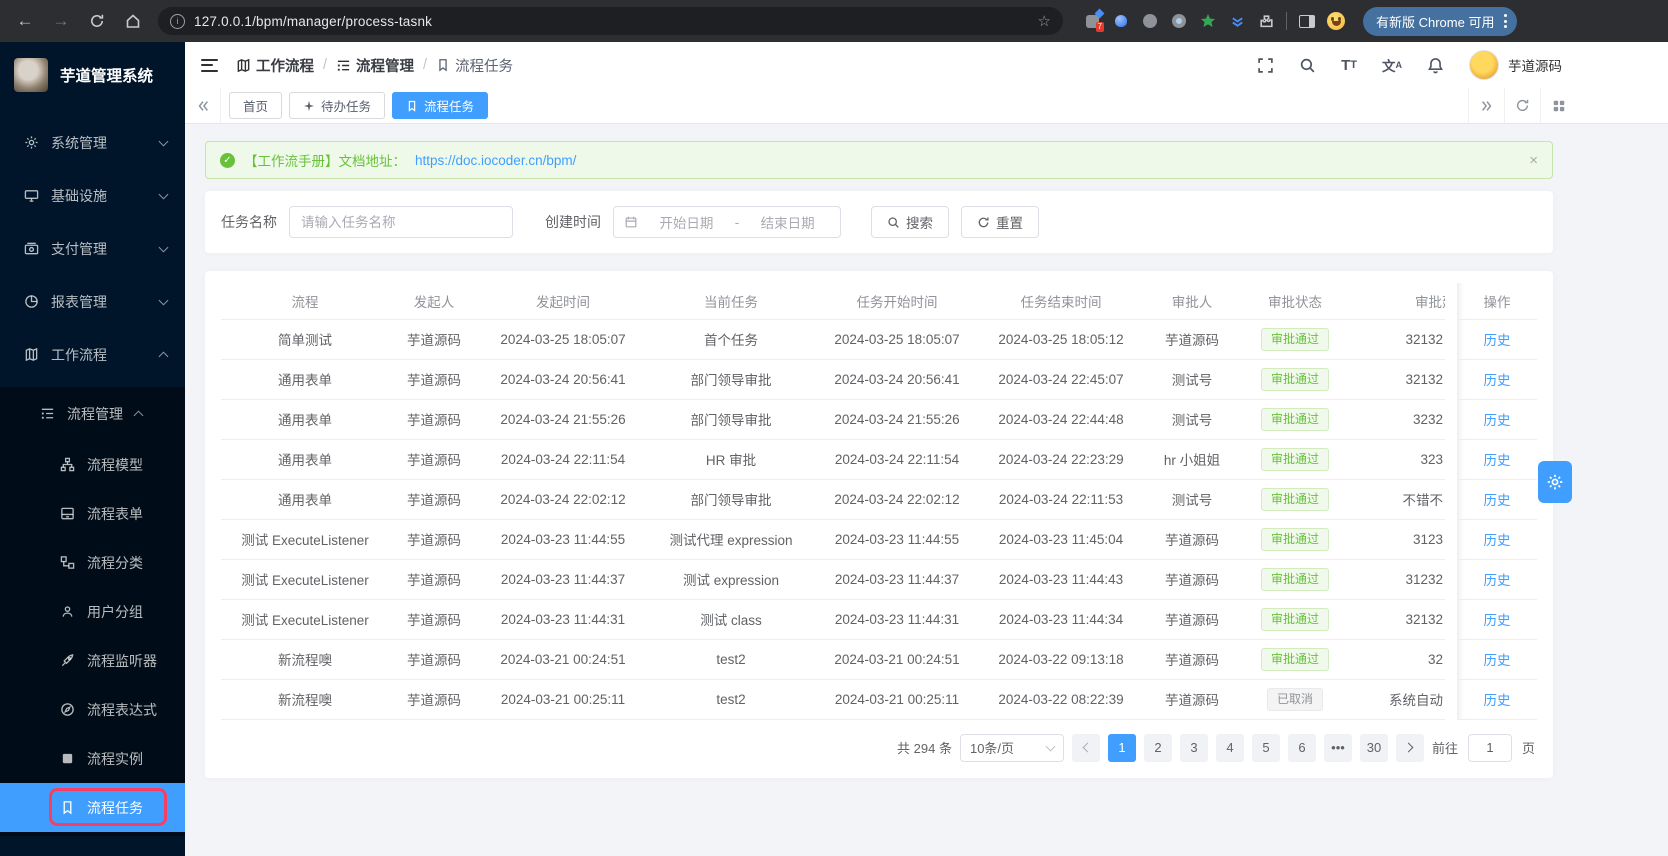 The width and height of the screenshot is (1668, 856). What do you see at coordinates (1011, 747) in the screenshot?
I see `page-size-select: 10条/页` at bounding box center [1011, 747].